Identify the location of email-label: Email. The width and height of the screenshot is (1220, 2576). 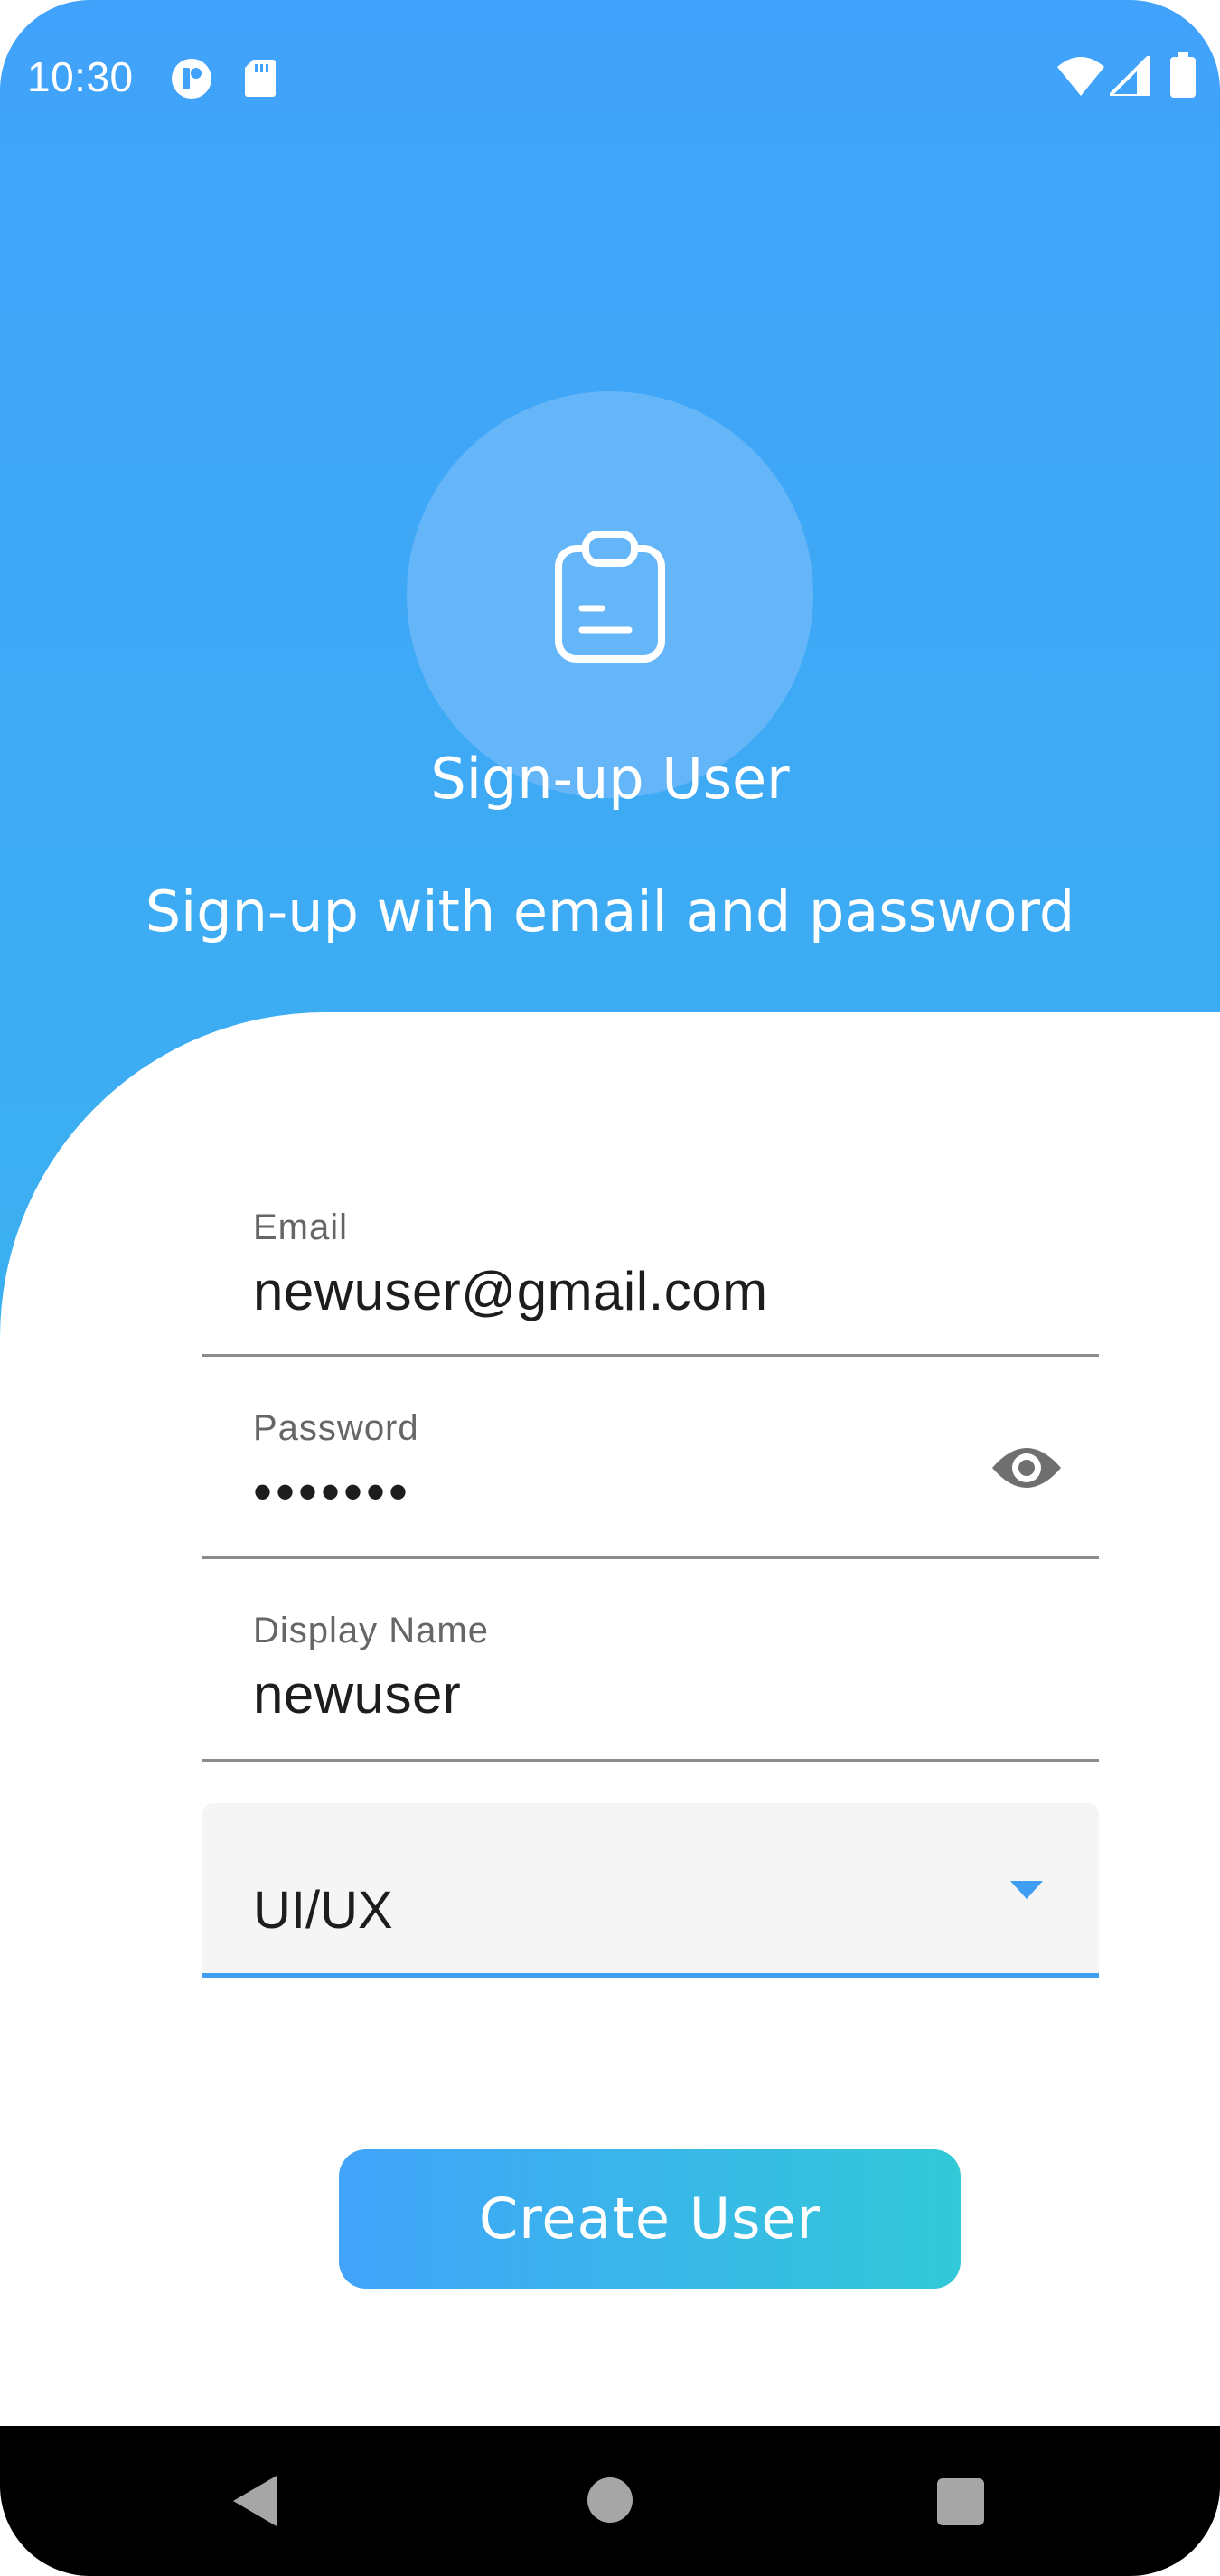
(301, 1228).